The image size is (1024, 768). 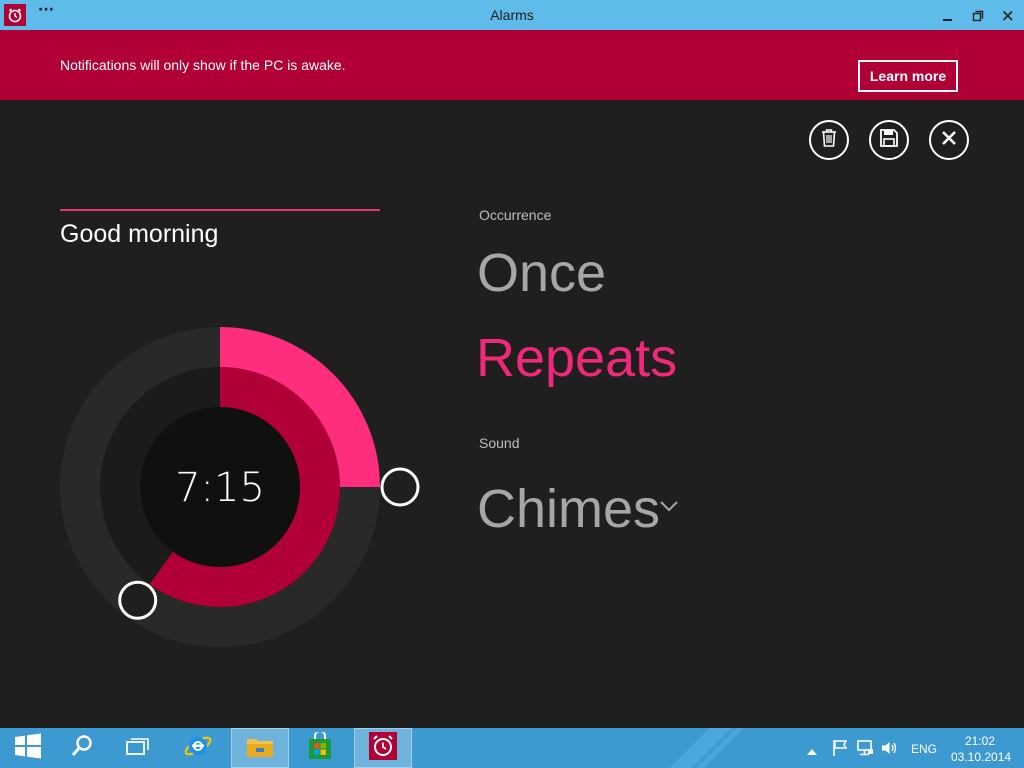 I want to click on occurrence-once-option: Once, so click(x=541, y=273).